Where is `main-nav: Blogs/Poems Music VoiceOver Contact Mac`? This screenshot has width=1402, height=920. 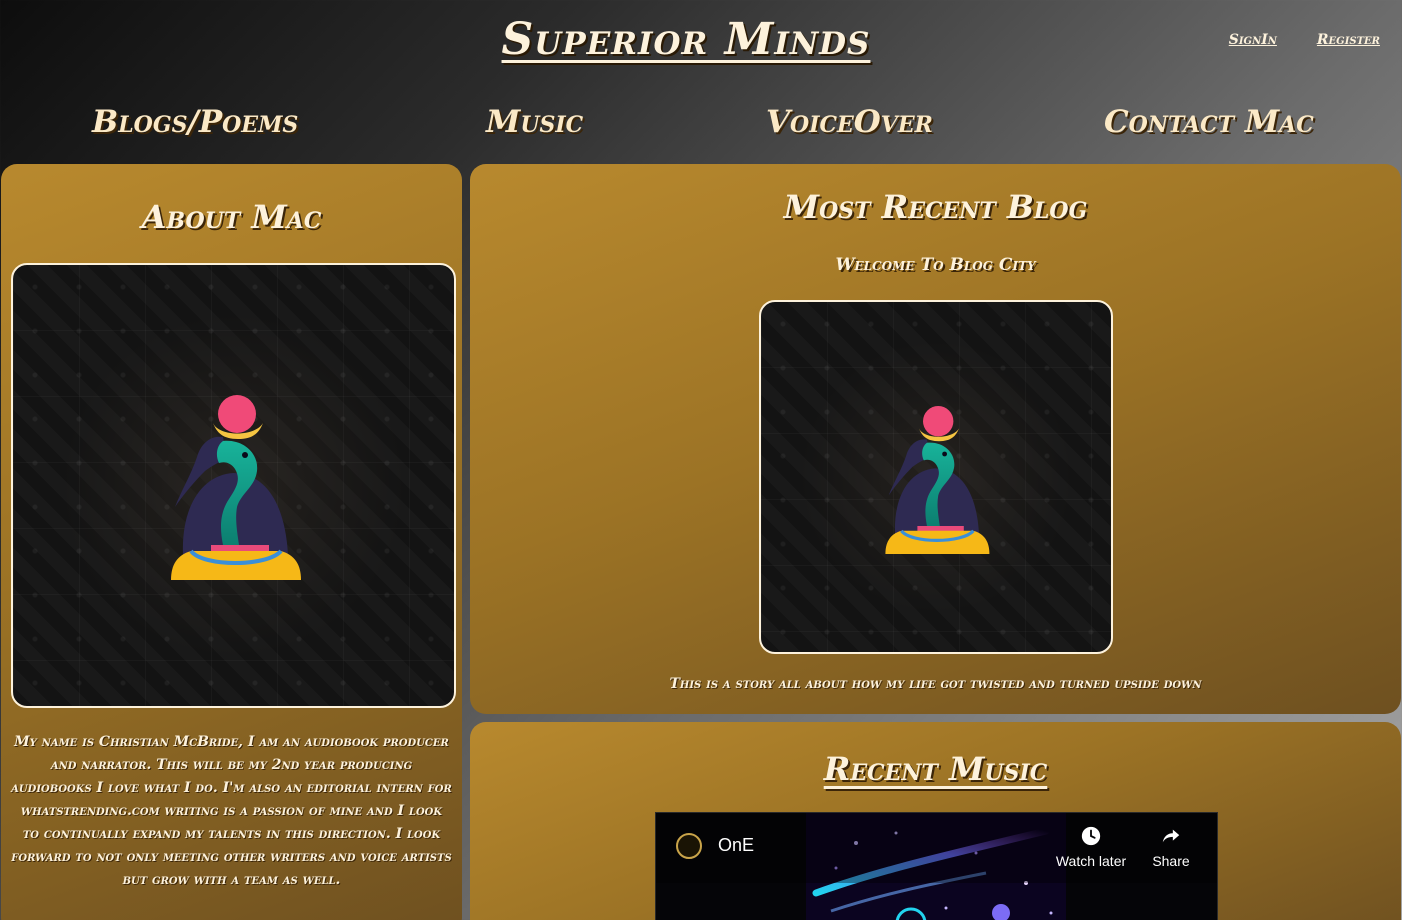
main-nav: Blogs/Poems Music VoiceOver Contact Mac is located at coordinates (701, 129).